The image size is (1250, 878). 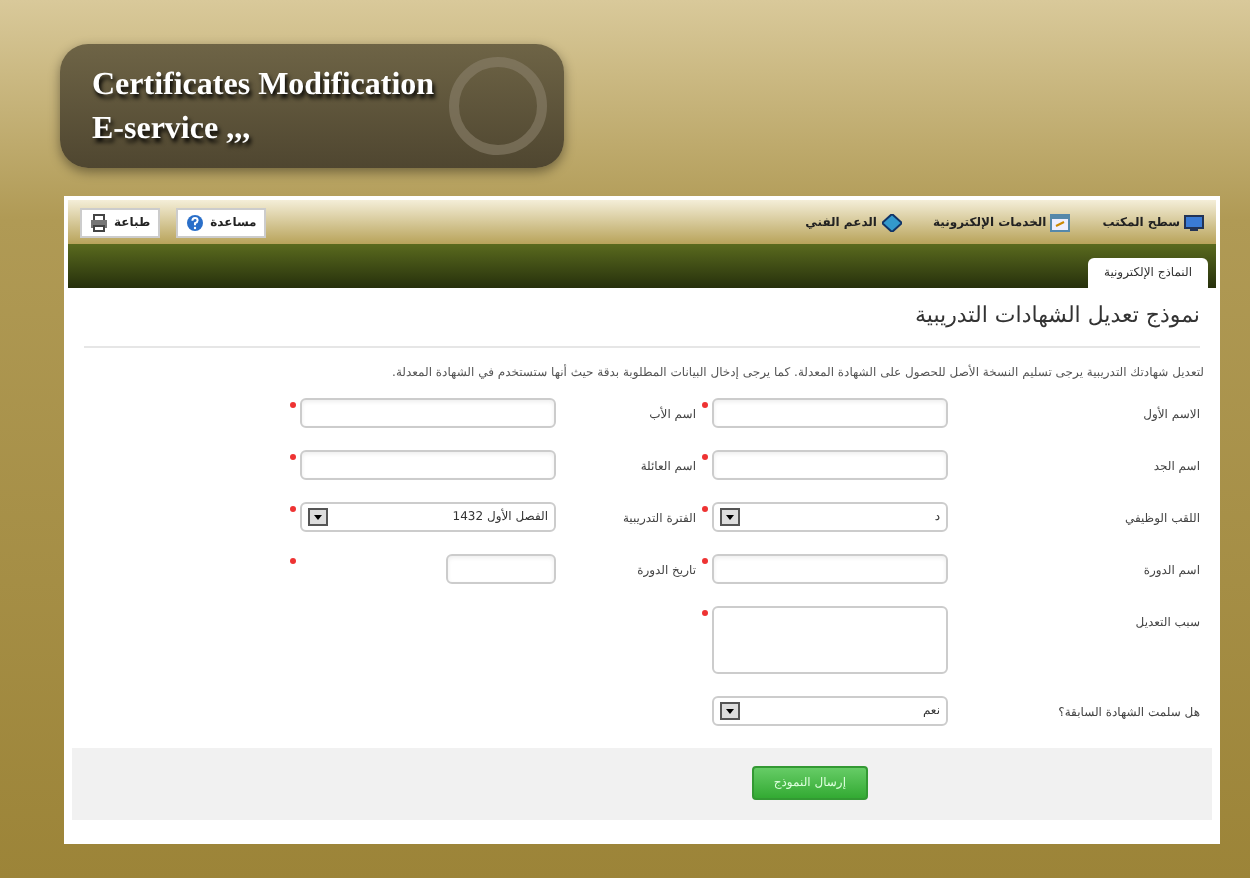 What do you see at coordinates (891, 222) in the screenshot?
I see `diamond-icon` at bounding box center [891, 222].